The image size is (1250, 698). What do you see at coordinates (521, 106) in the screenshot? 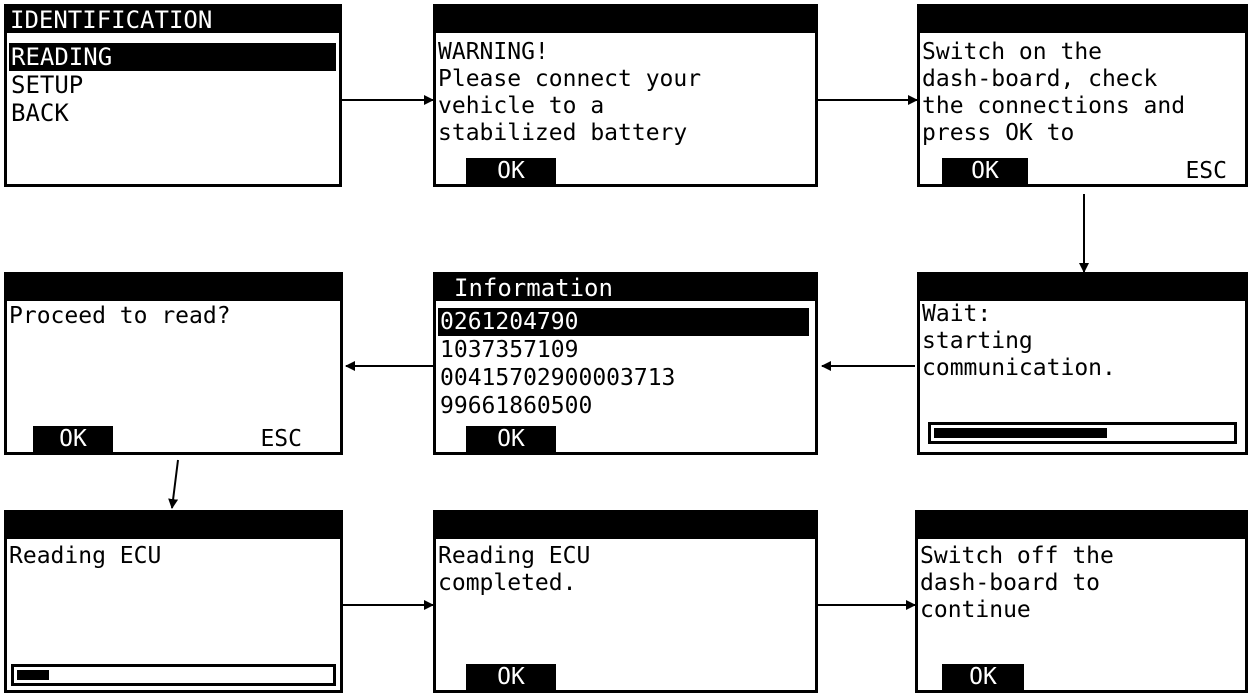
I see `warning-line-3: vehicle to a` at bounding box center [521, 106].